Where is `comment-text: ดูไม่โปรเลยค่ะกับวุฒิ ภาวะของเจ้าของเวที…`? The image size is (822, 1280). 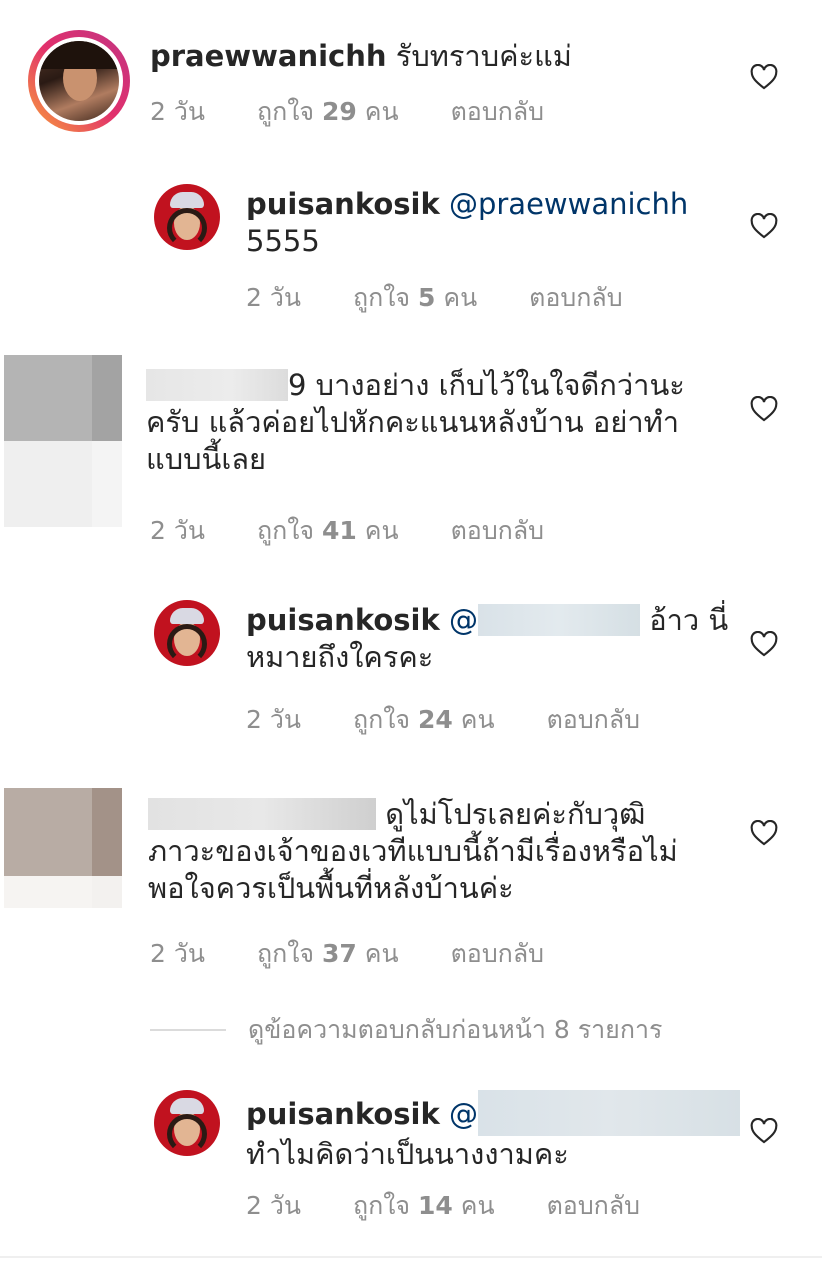
comment-text: ดูไม่โปรเลยค่ะกับวุฒิ ภาวะของเจ้าของเวที… is located at coordinates (413, 851).